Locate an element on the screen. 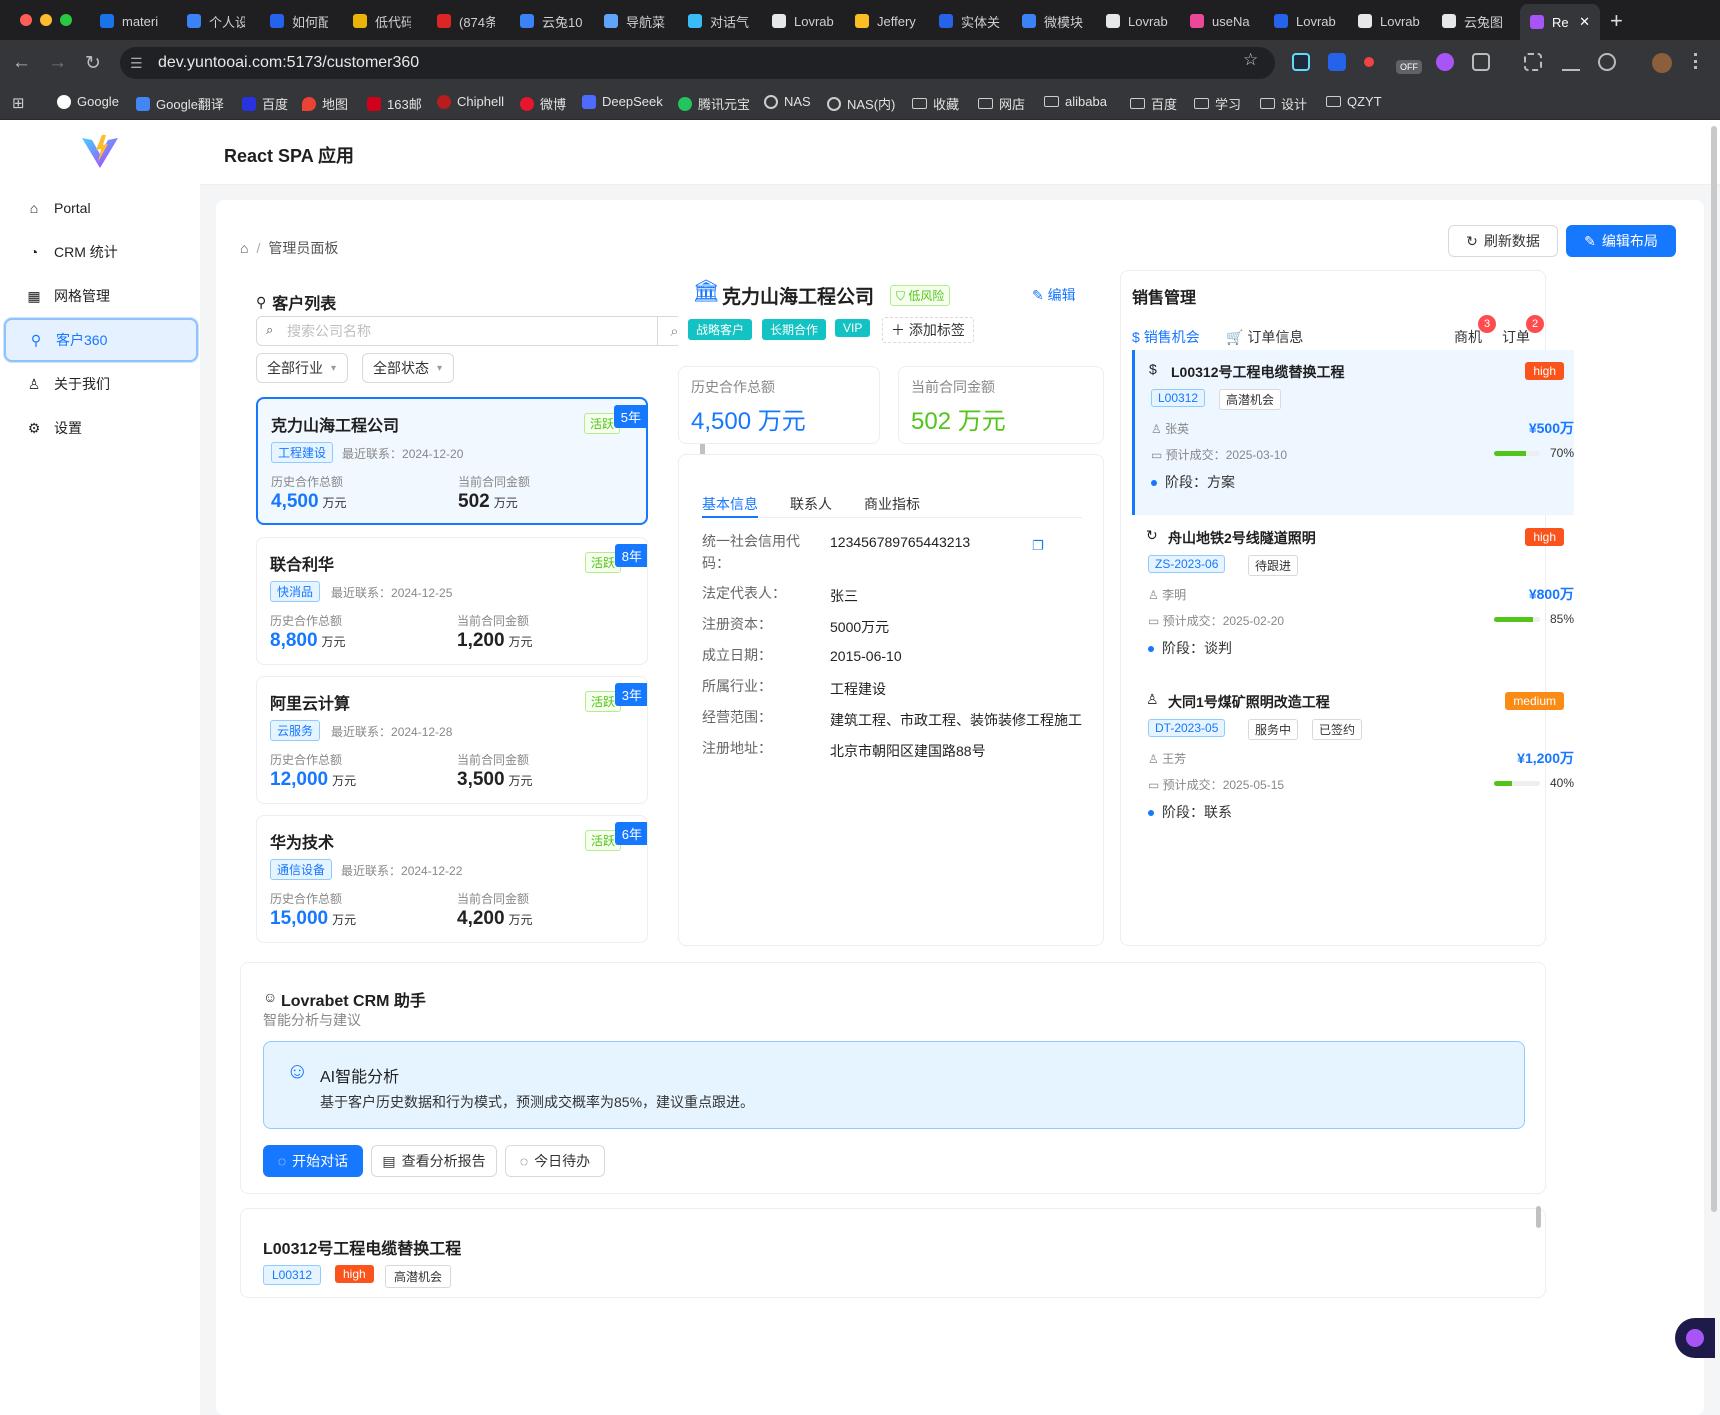  menu-item-portal: ⌂ Portal is located at coordinates (101, 208).